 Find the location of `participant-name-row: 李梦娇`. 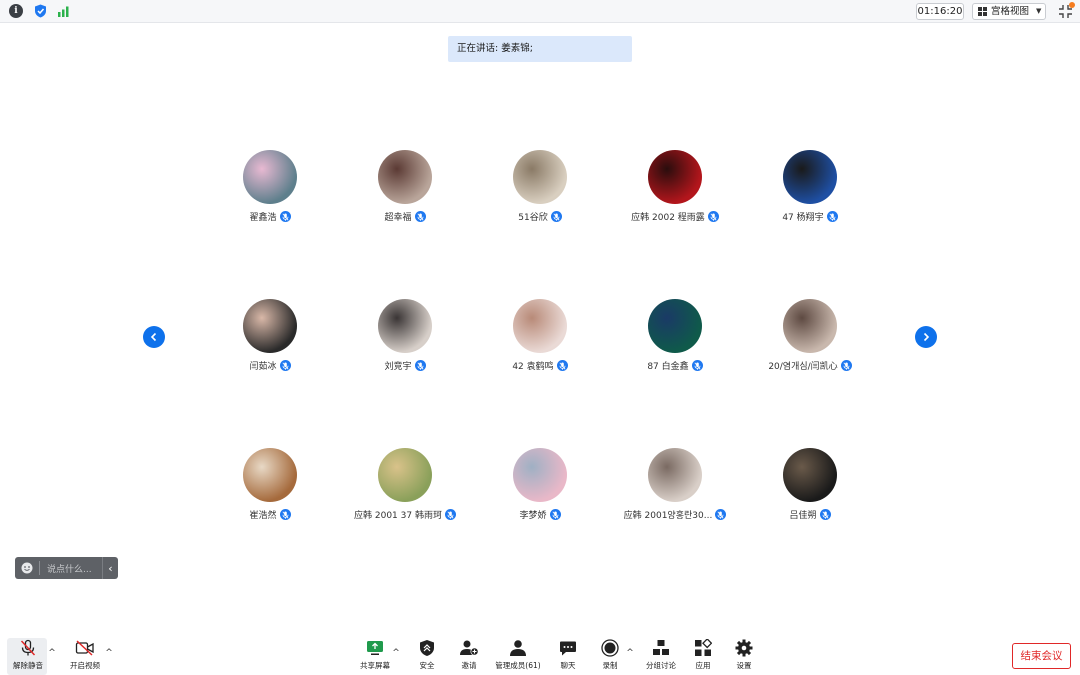

participant-name-row: 李梦娇 is located at coordinates (540, 514).